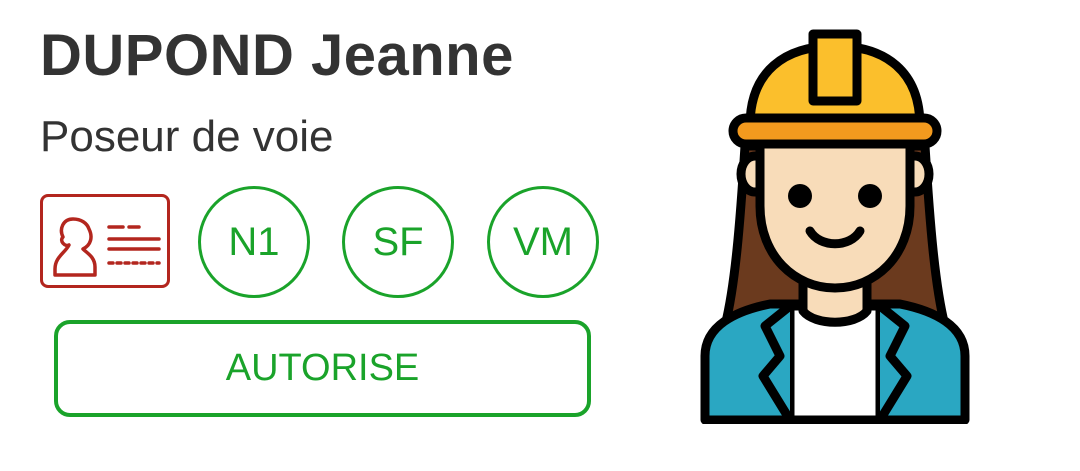 The width and height of the screenshot is (1080, 471). I want to click on badge-n1: N1, so click(254, 242).